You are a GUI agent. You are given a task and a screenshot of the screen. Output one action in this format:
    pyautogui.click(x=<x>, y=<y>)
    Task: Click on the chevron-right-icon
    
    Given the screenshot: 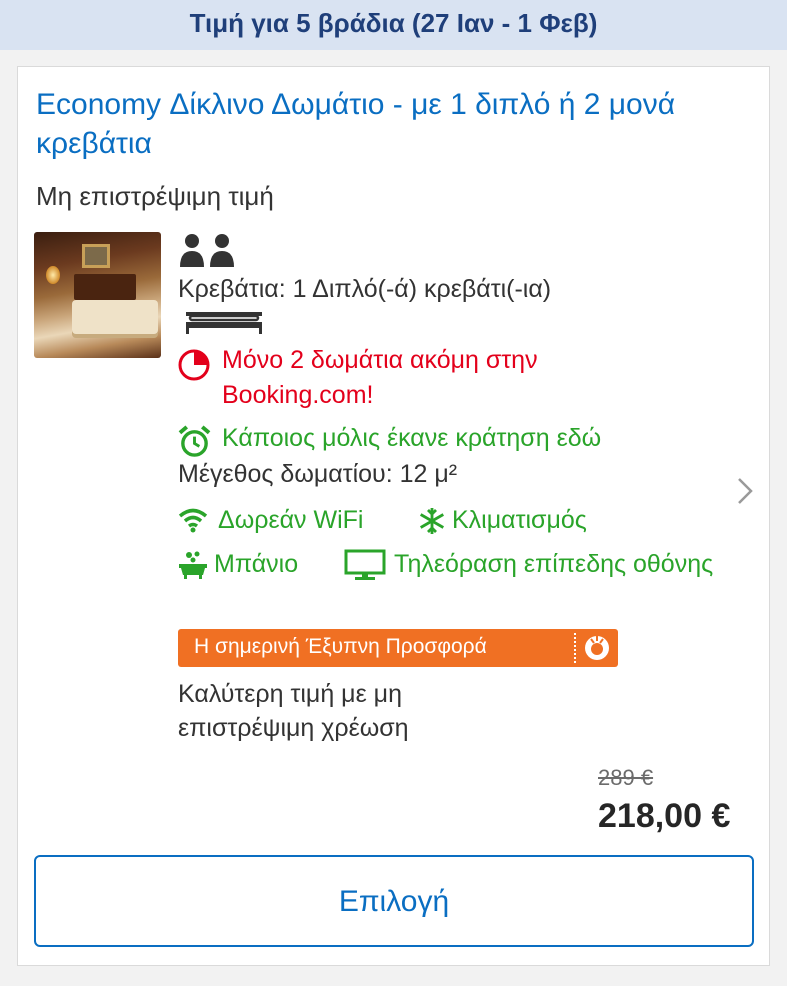 What is the action you would take?
    pyautogui.click(x=745, y=491)
    